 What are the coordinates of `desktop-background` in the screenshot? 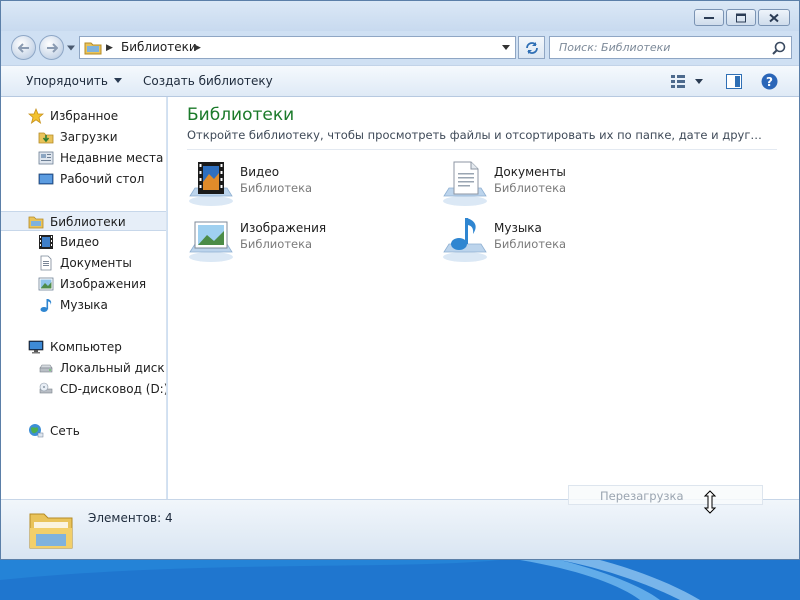 It's located at (400, 580).